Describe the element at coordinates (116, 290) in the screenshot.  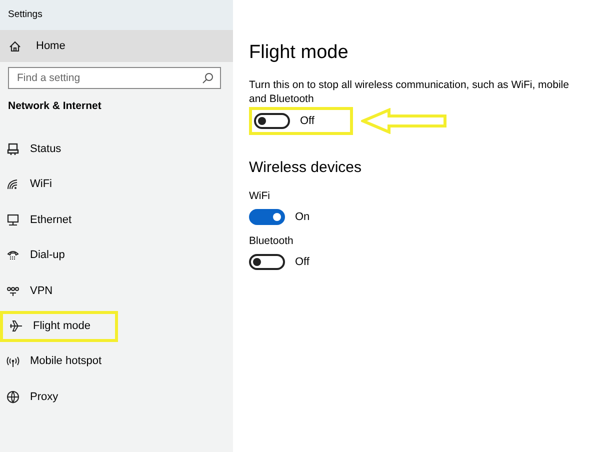
I see `nav-item: VPN` at that location.